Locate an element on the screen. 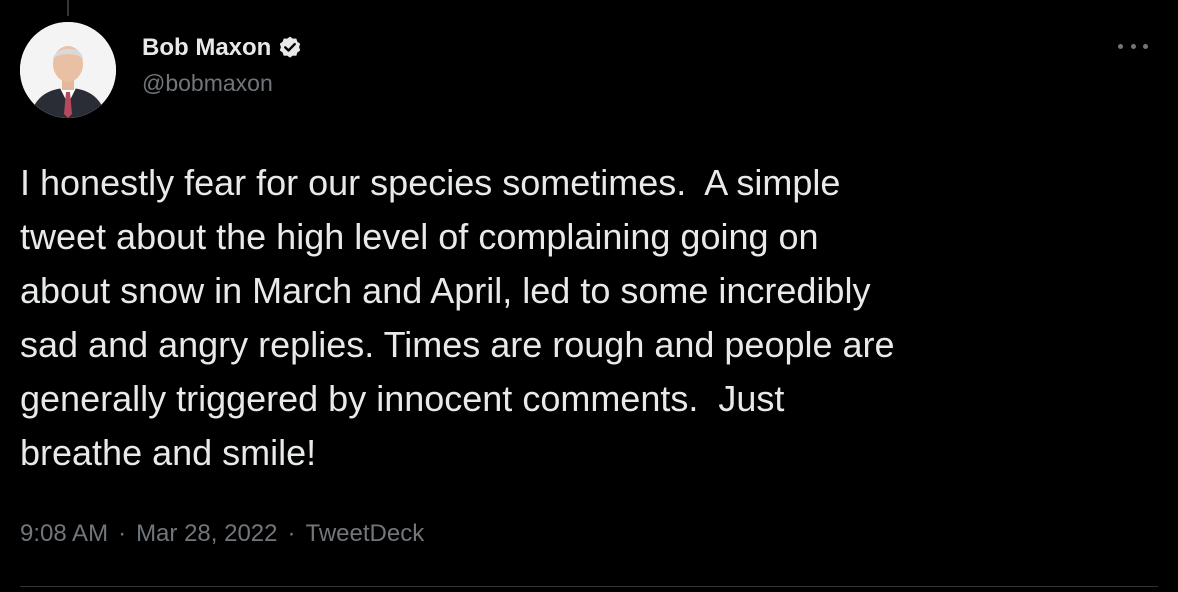  divider is located at coordinates (589, 586).